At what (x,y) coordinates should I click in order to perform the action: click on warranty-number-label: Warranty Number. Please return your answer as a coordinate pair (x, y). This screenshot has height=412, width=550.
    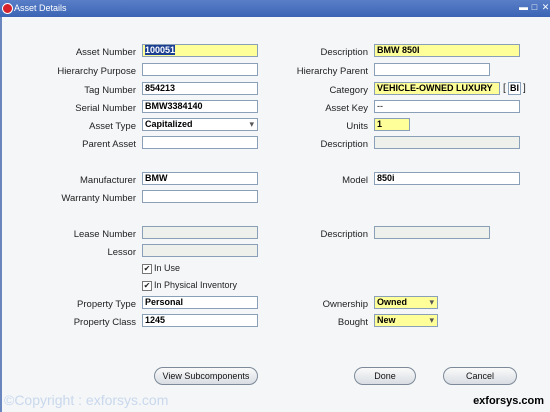
    Looking at the image, I should click on (98, 198).